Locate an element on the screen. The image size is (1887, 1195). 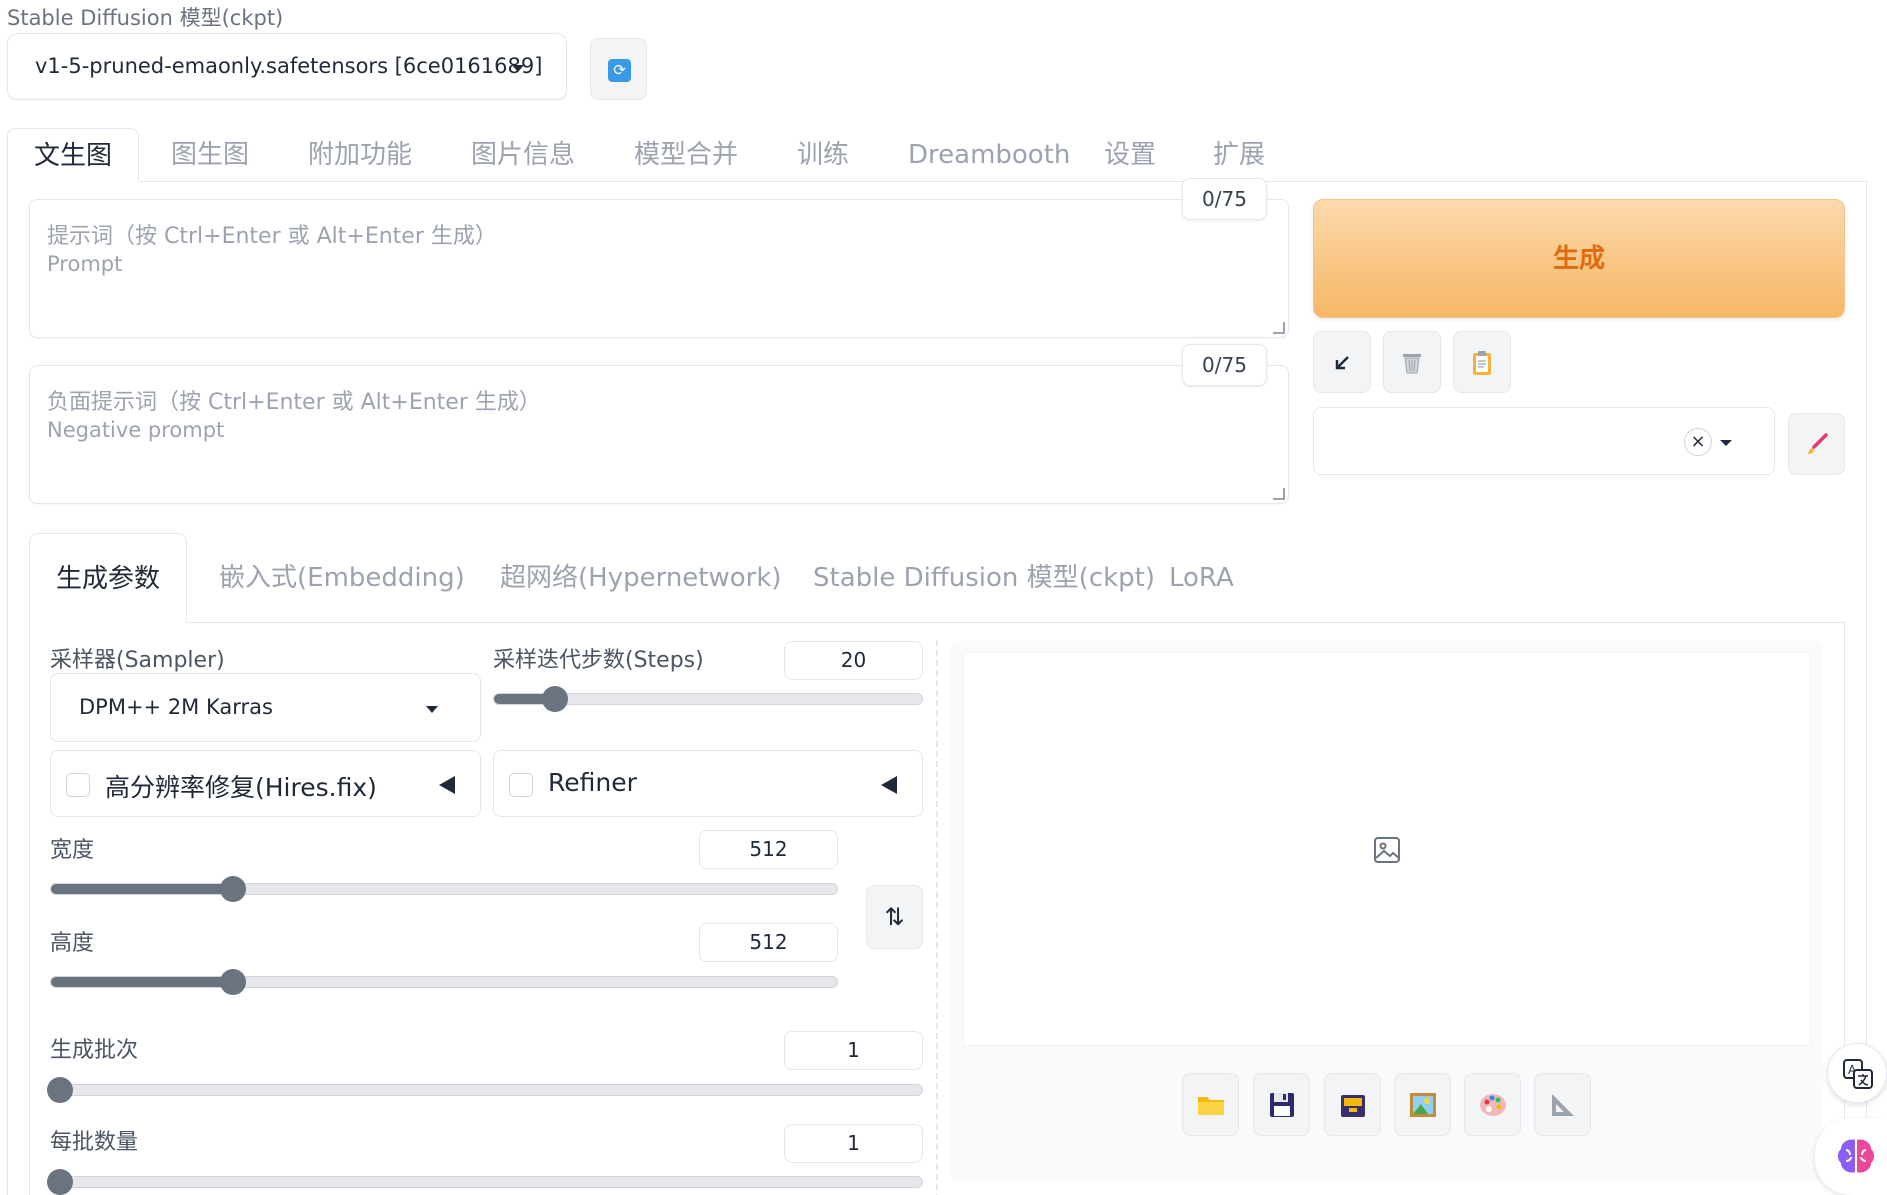
image-icon is located at coordinates (1423, 1105).